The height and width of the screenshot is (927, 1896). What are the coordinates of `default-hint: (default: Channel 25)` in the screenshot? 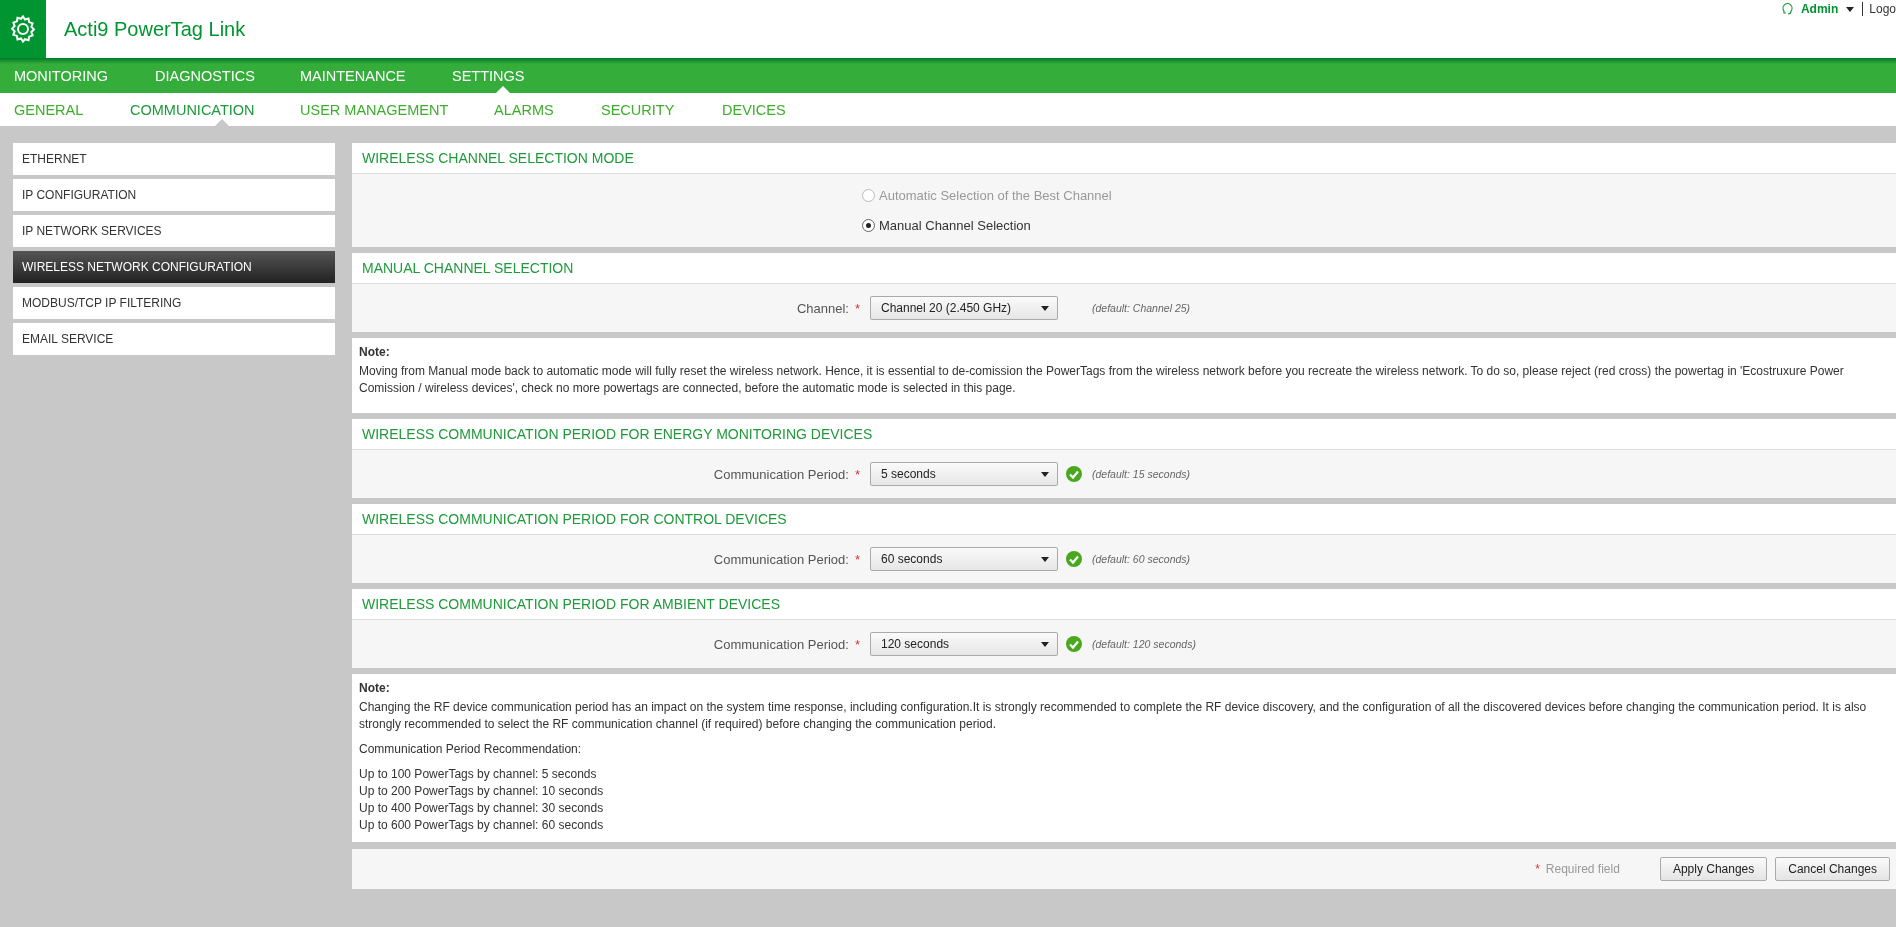 It's located at (1142, 308).